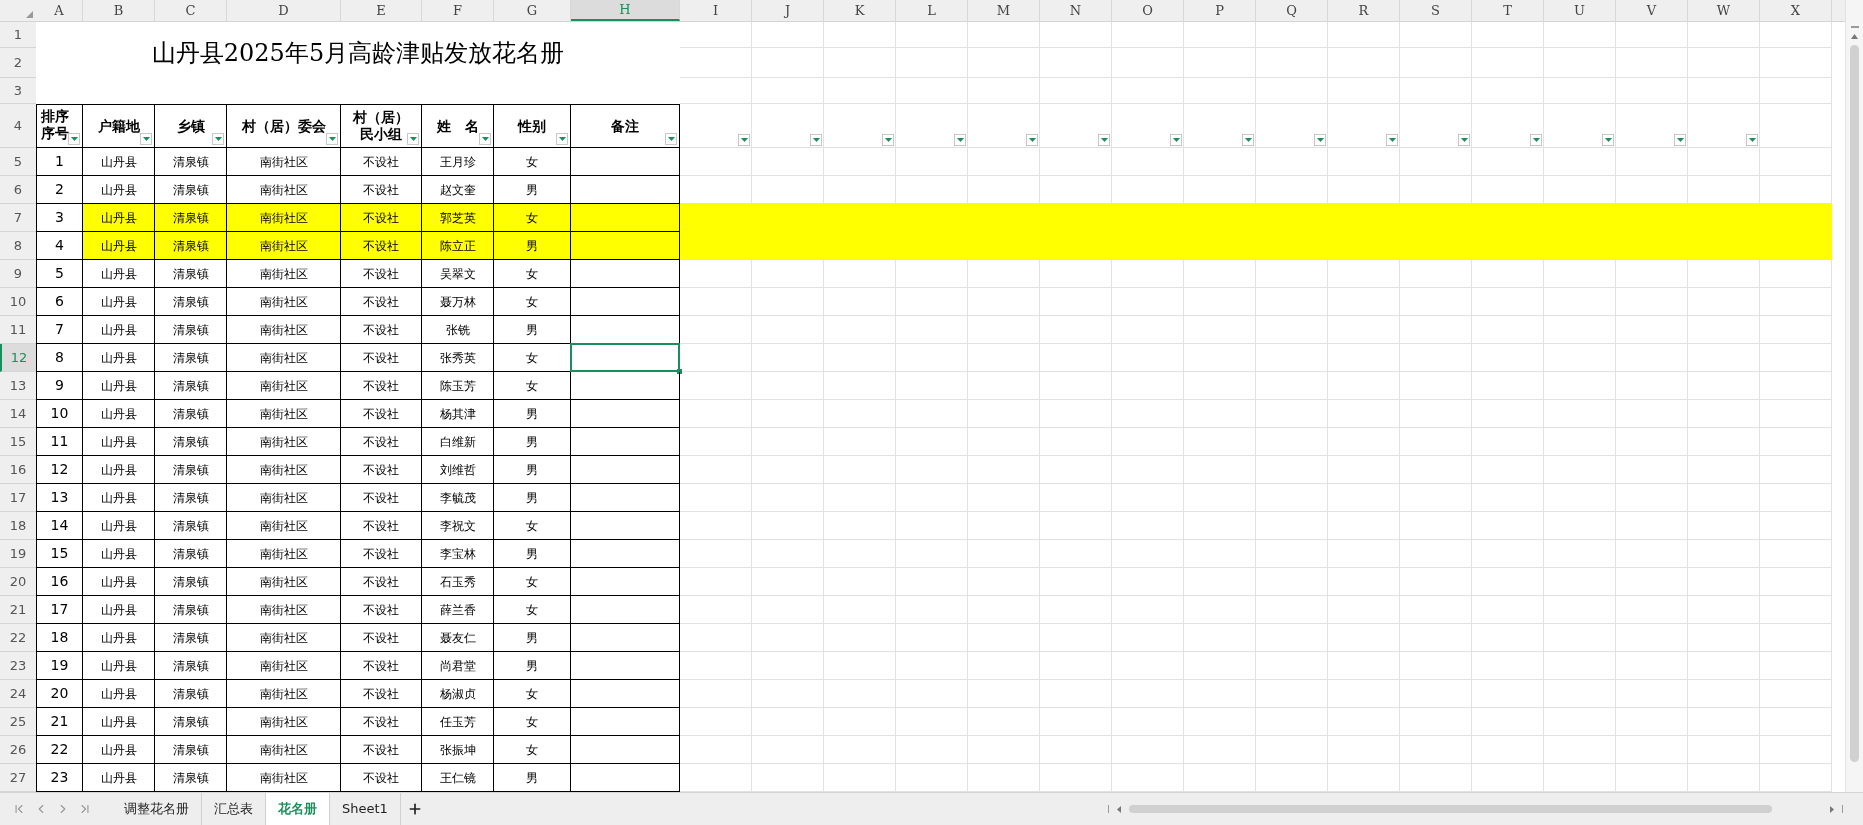 The height and width of the screenshot is (825, 1863). Describe the element at coordinates (1148, 10) in the screenshot. I see `column-header: O` at that location.